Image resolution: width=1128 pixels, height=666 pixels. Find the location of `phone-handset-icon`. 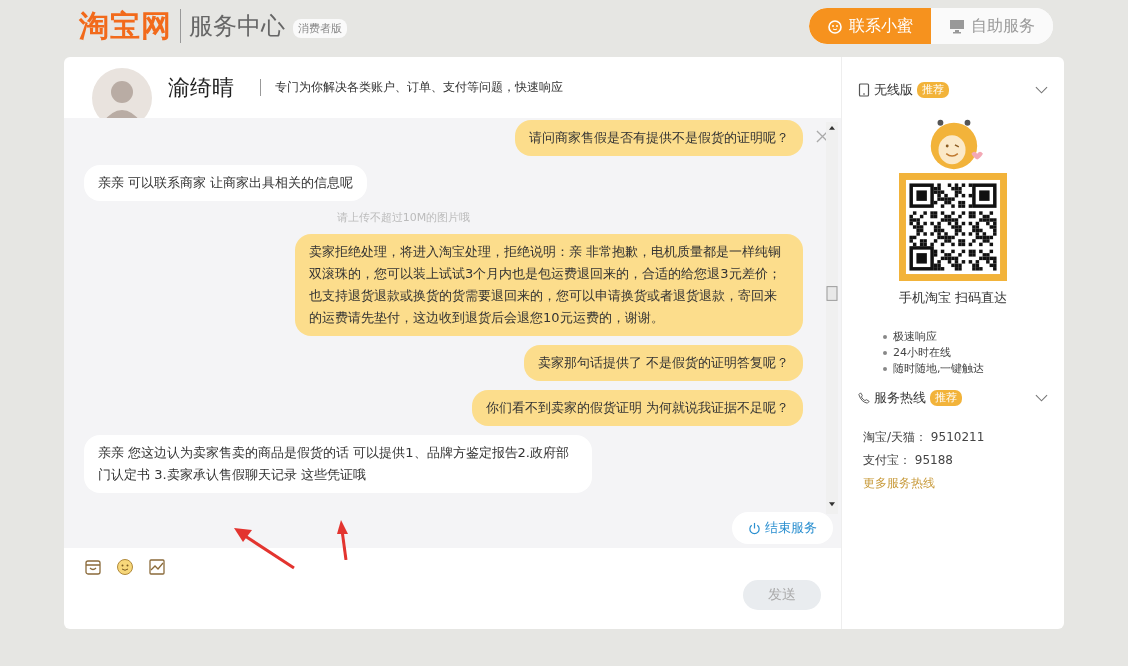

phone-handset-icon is located at coordinates (864, 398).